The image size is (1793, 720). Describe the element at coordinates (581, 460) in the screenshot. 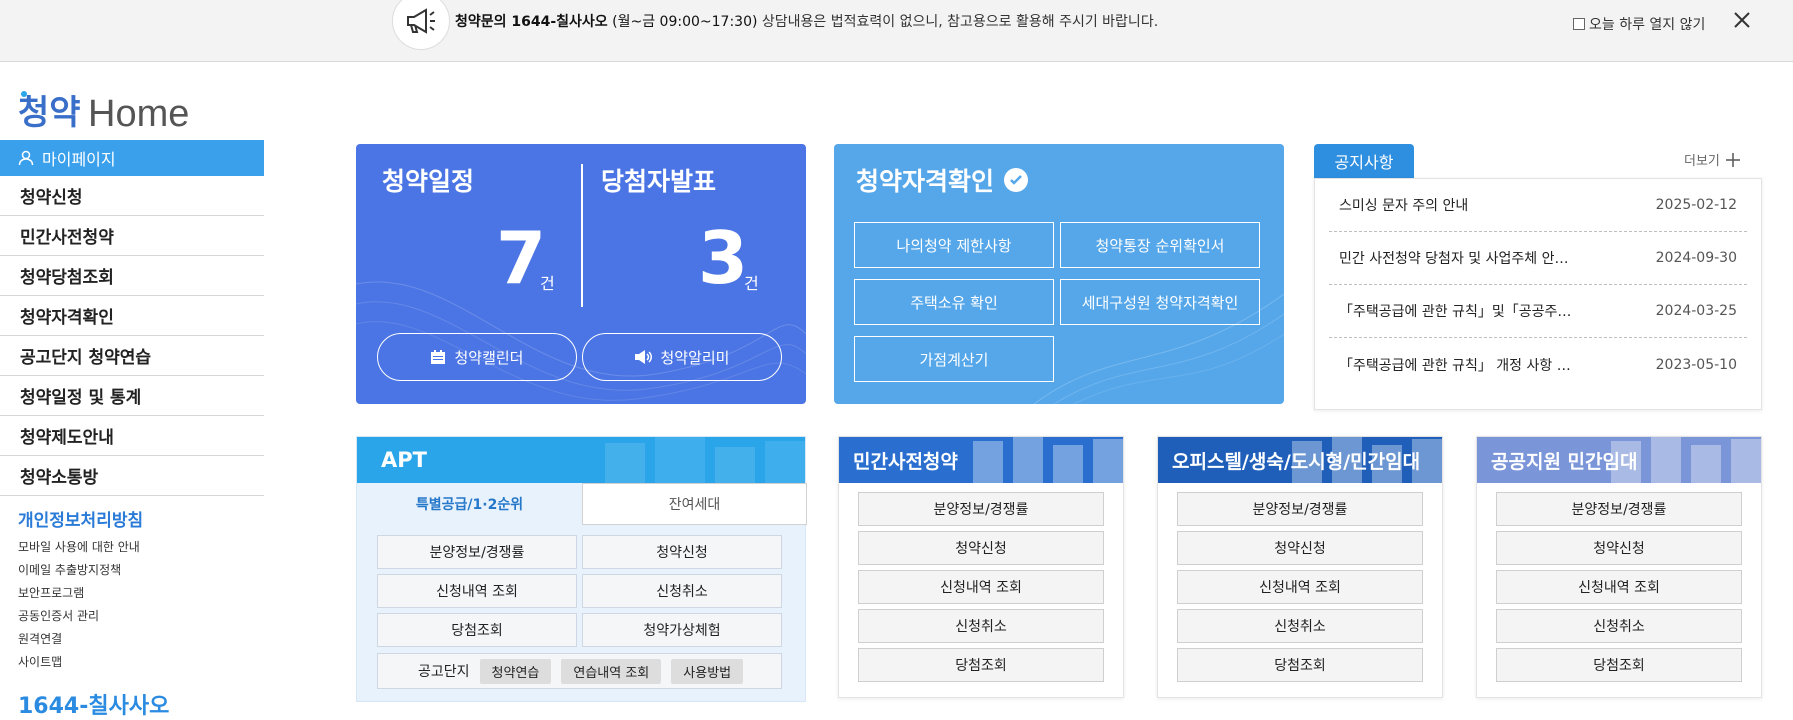

I see `apt-panel-header: APT` at that location.